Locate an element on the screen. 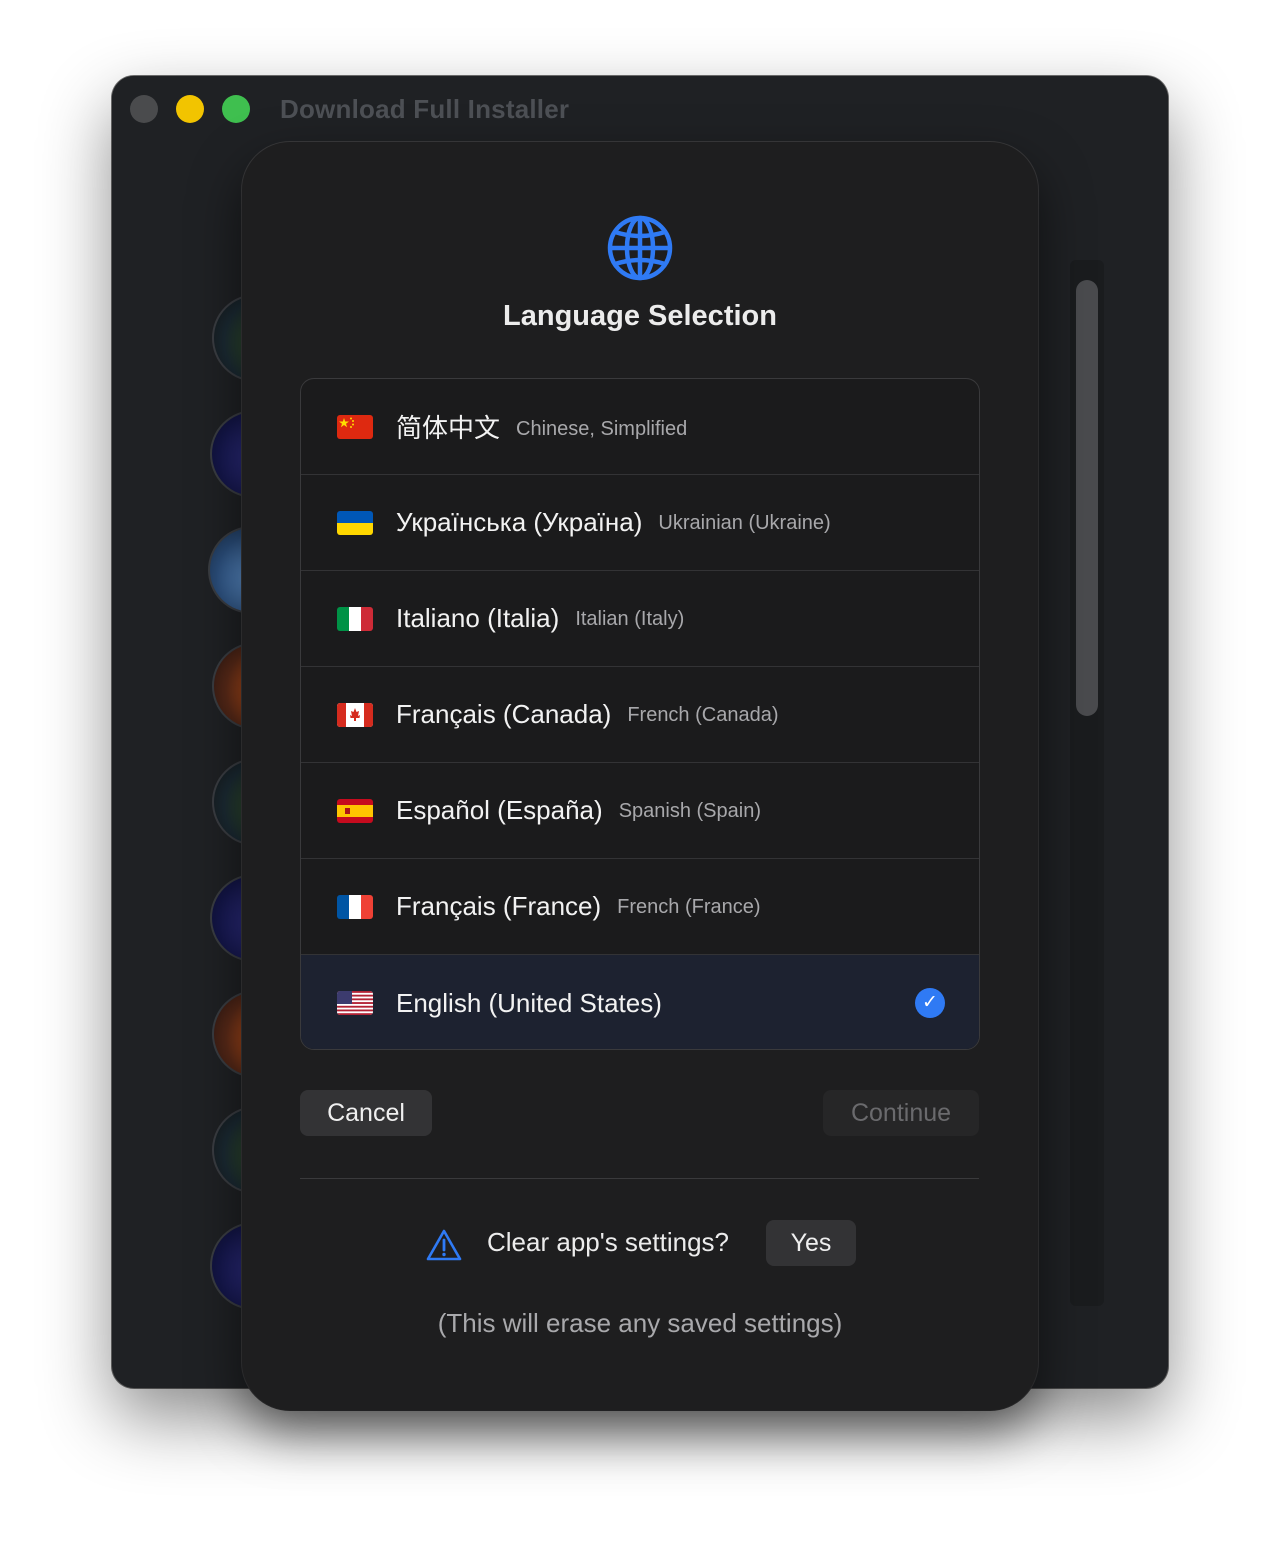 Image resolution: width=1280 pixels, height=1560 pixels. title-bar: Download Full Installer is located at coordinates (640, 108).